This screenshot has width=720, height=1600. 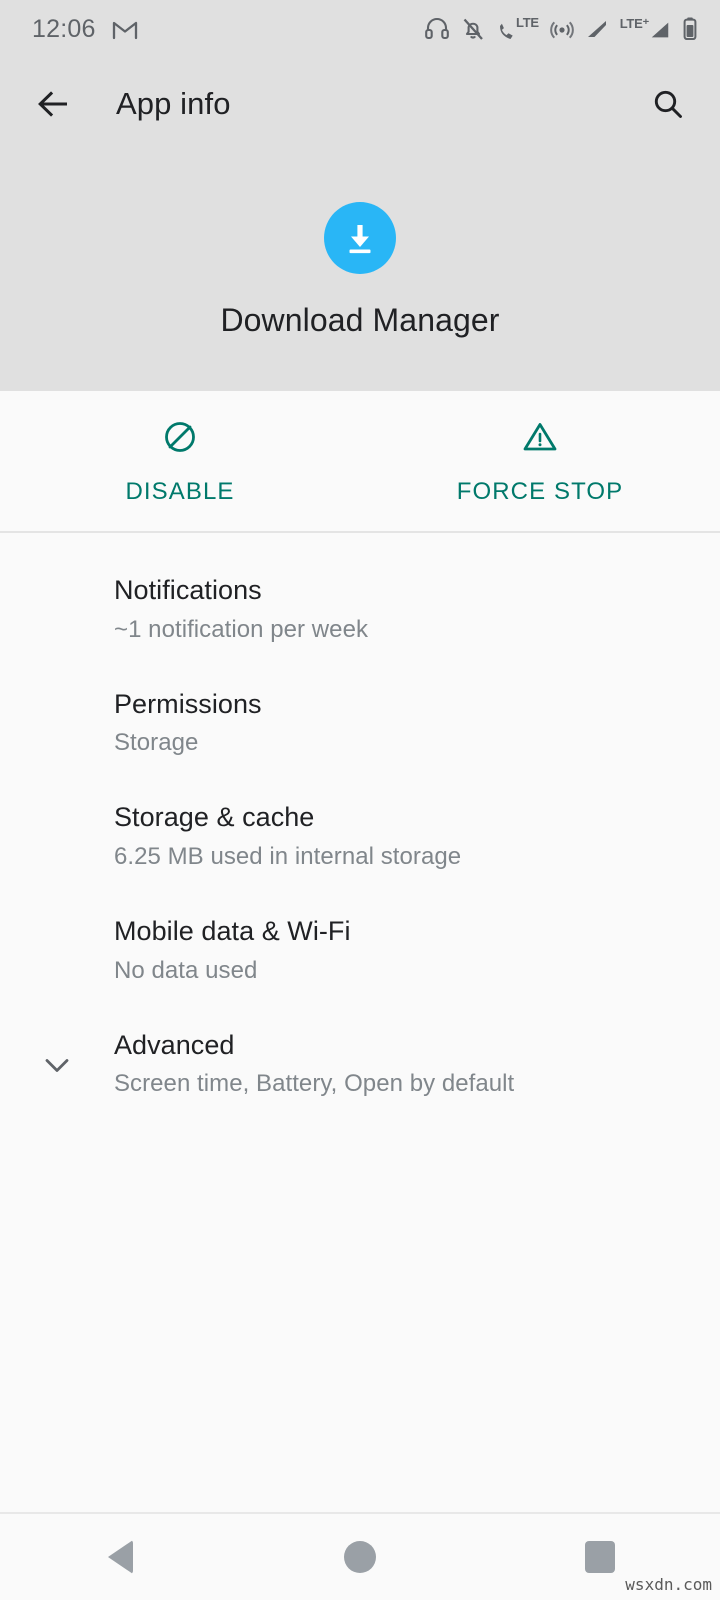 What do you see at coordinates (156, 743) in the screenshot?
I see `list-item-subtitle: Storage` at bounding box center [156, 743].